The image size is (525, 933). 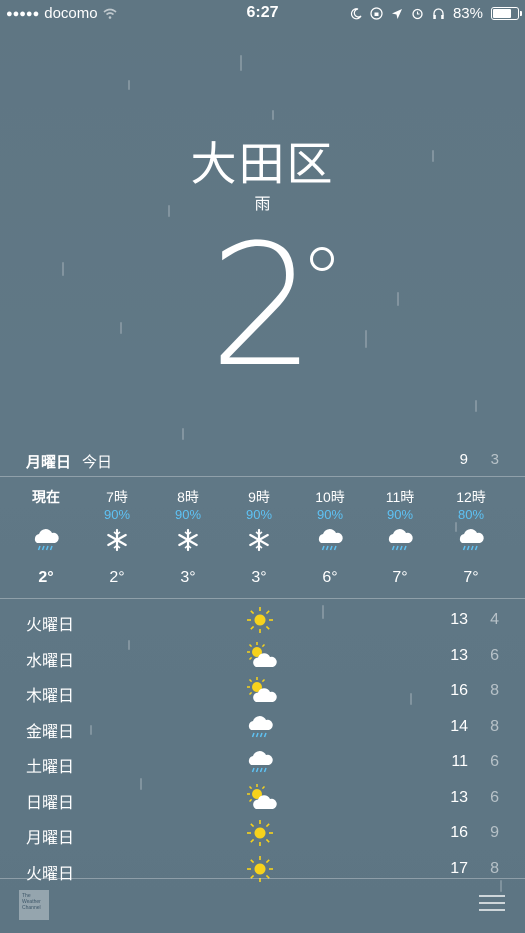 I want to click on daily-row: 土曜日 11 6, so click(x=262, y=764).